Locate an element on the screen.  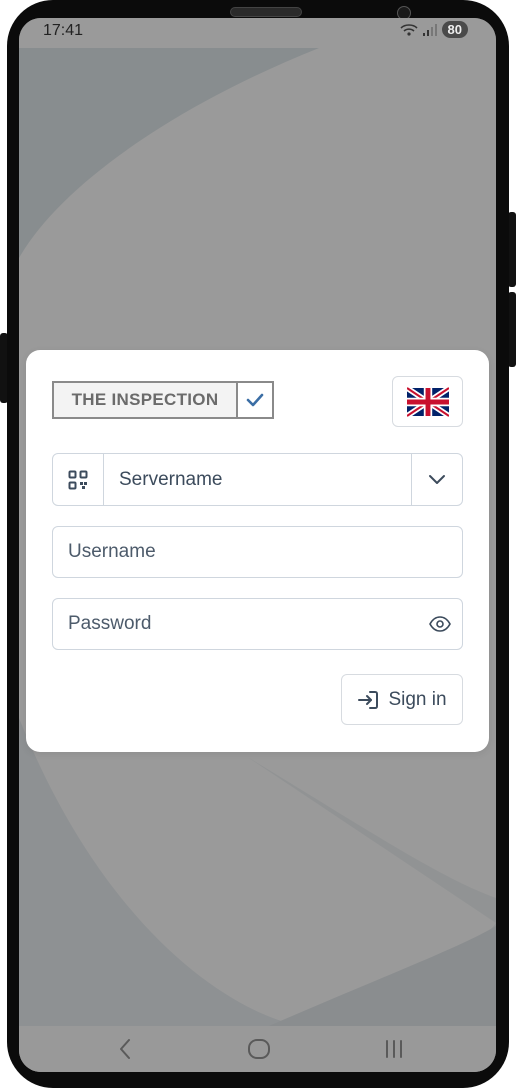
home-icon is located at coordinates (259, 1049).